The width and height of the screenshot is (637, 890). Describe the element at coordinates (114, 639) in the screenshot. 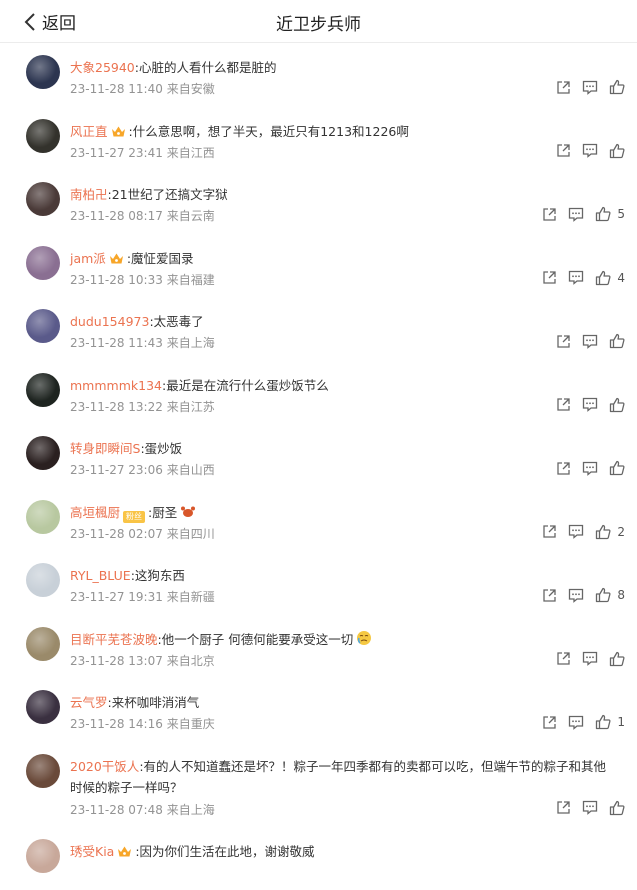

I see `username-link: 目断平芜苍波晚` at that location.